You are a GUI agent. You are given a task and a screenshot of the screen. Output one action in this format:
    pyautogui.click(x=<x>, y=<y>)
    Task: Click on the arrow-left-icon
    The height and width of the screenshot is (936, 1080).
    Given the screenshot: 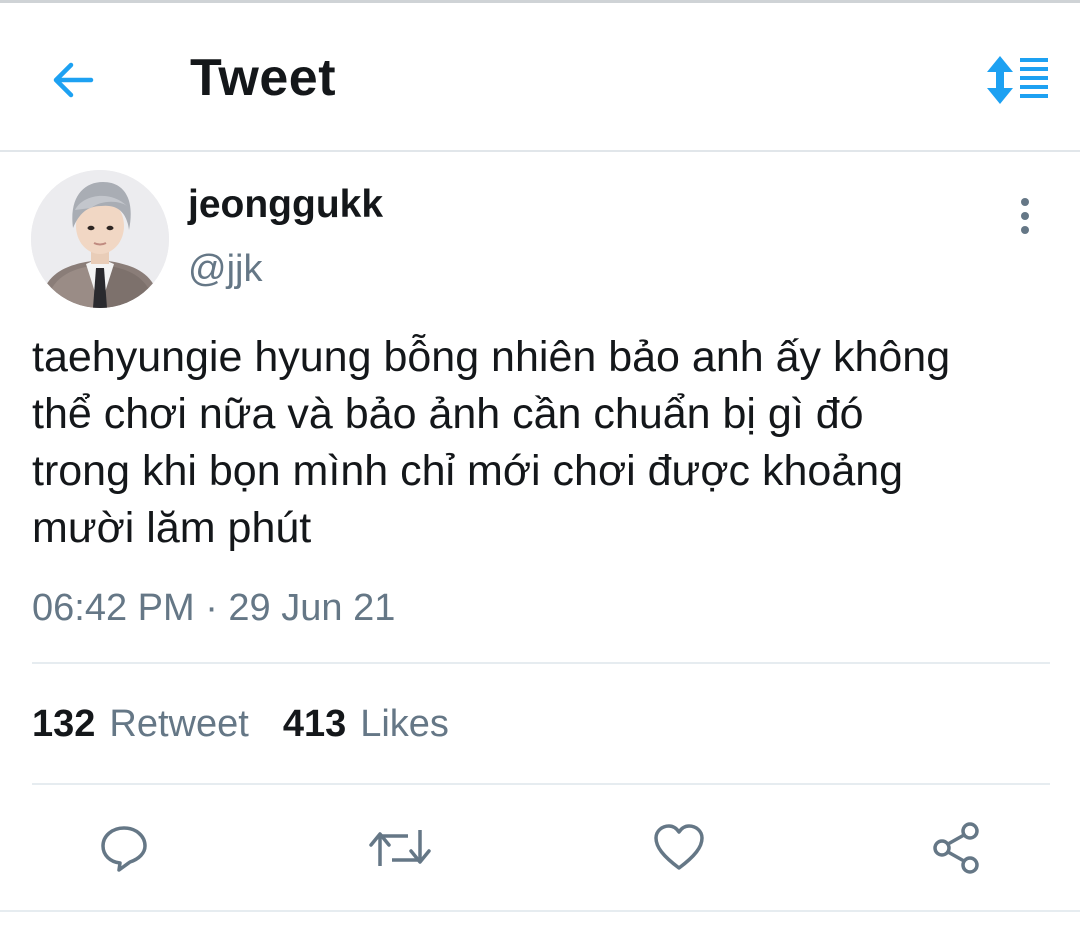 What is the action you would take?
    pyautogui.click(x=73, y=80)
    